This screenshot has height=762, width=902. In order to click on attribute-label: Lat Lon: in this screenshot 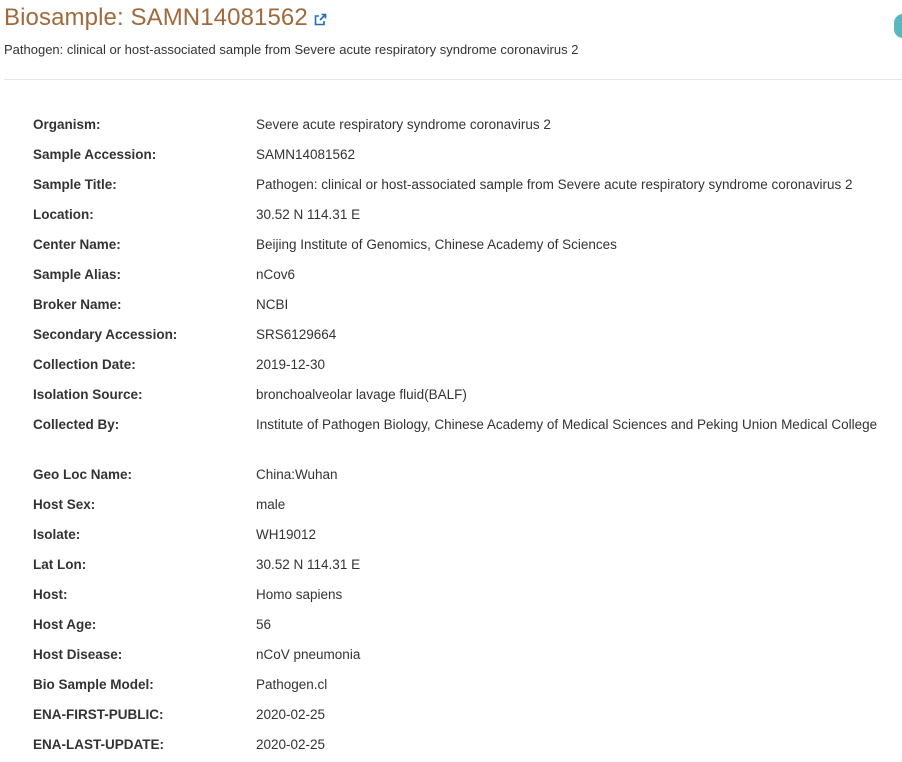, I will do `click(60, 564)`.